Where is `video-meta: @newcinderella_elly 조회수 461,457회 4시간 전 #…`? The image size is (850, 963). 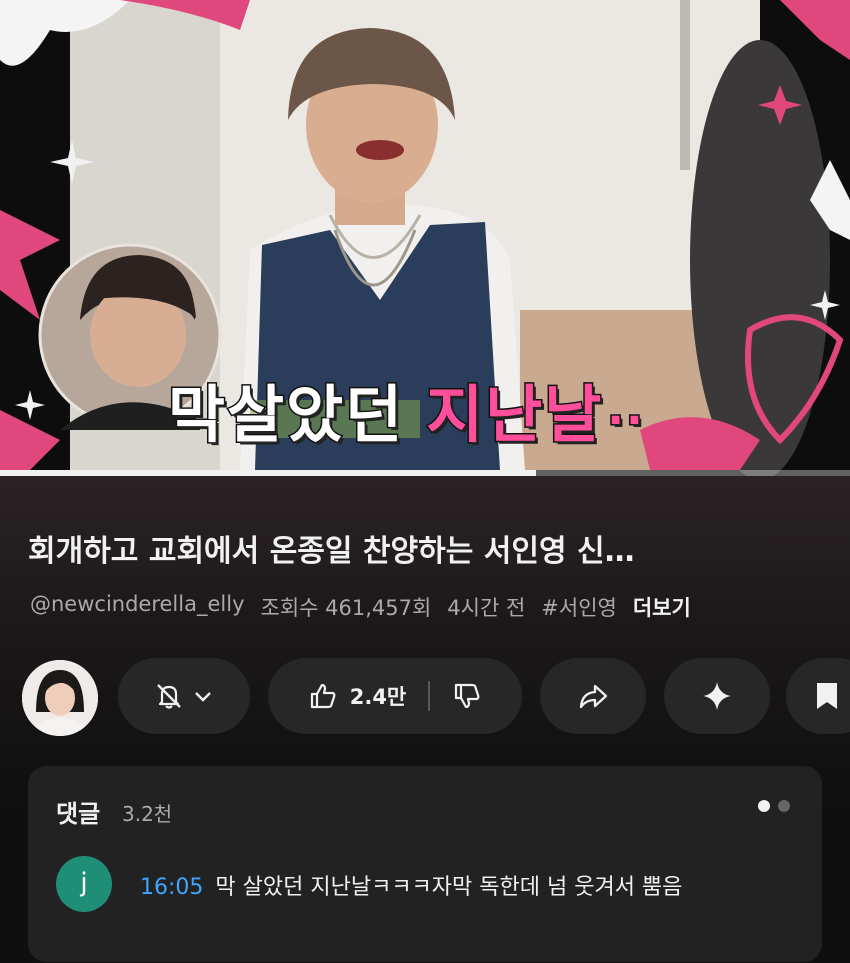 video-meta: @newcinderella_elly 조회수 461,457회 4시간 전 #… is located at coordinates (360, 607).